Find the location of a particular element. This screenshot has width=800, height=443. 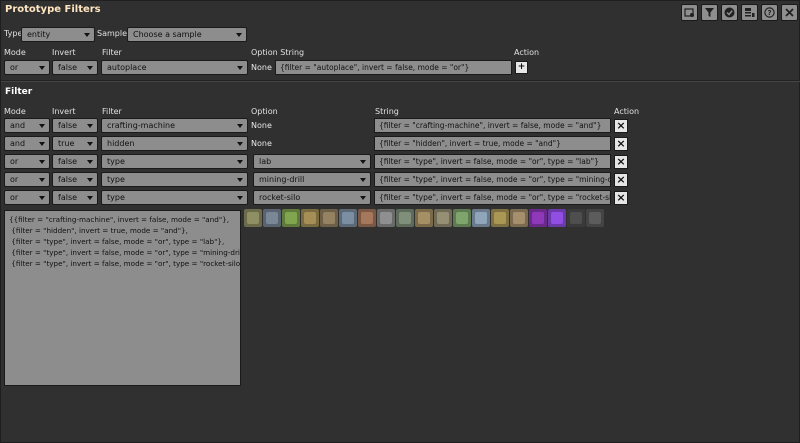

window-title: Prototype Filters is located at coordinates (53, 9).